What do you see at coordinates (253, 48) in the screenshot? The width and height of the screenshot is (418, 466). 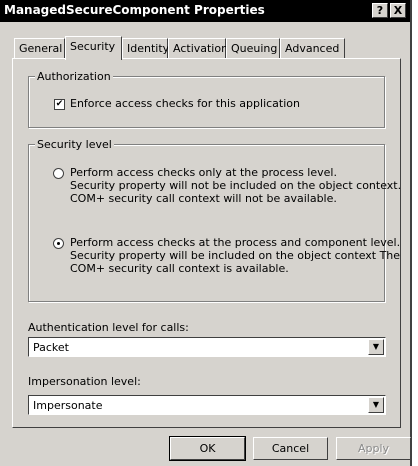 I see `tab-queuing: Queuing` at bounding box center [253, 48].